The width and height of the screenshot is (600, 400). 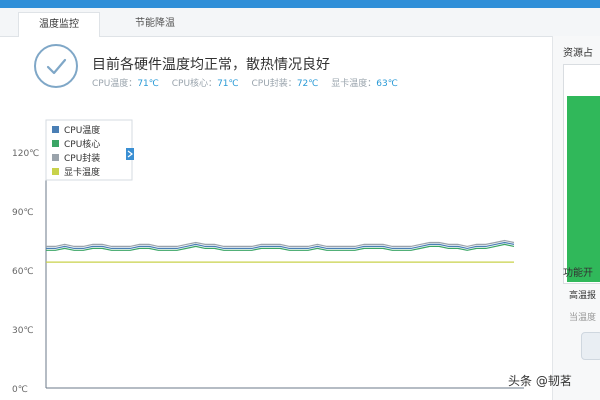 I want to click on alert-description: 当温度, so click(x=583, y=318).